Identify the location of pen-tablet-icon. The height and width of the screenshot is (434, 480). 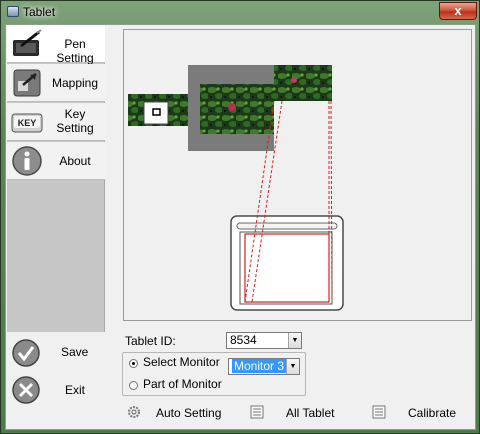
(27, 42).